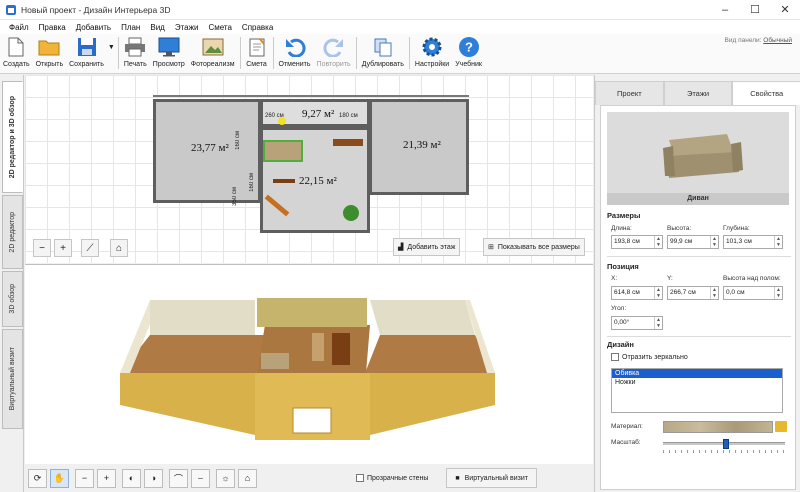  Describe the element at coordinates (282, 121) in the screenshot. I see `light-icon` at that location.